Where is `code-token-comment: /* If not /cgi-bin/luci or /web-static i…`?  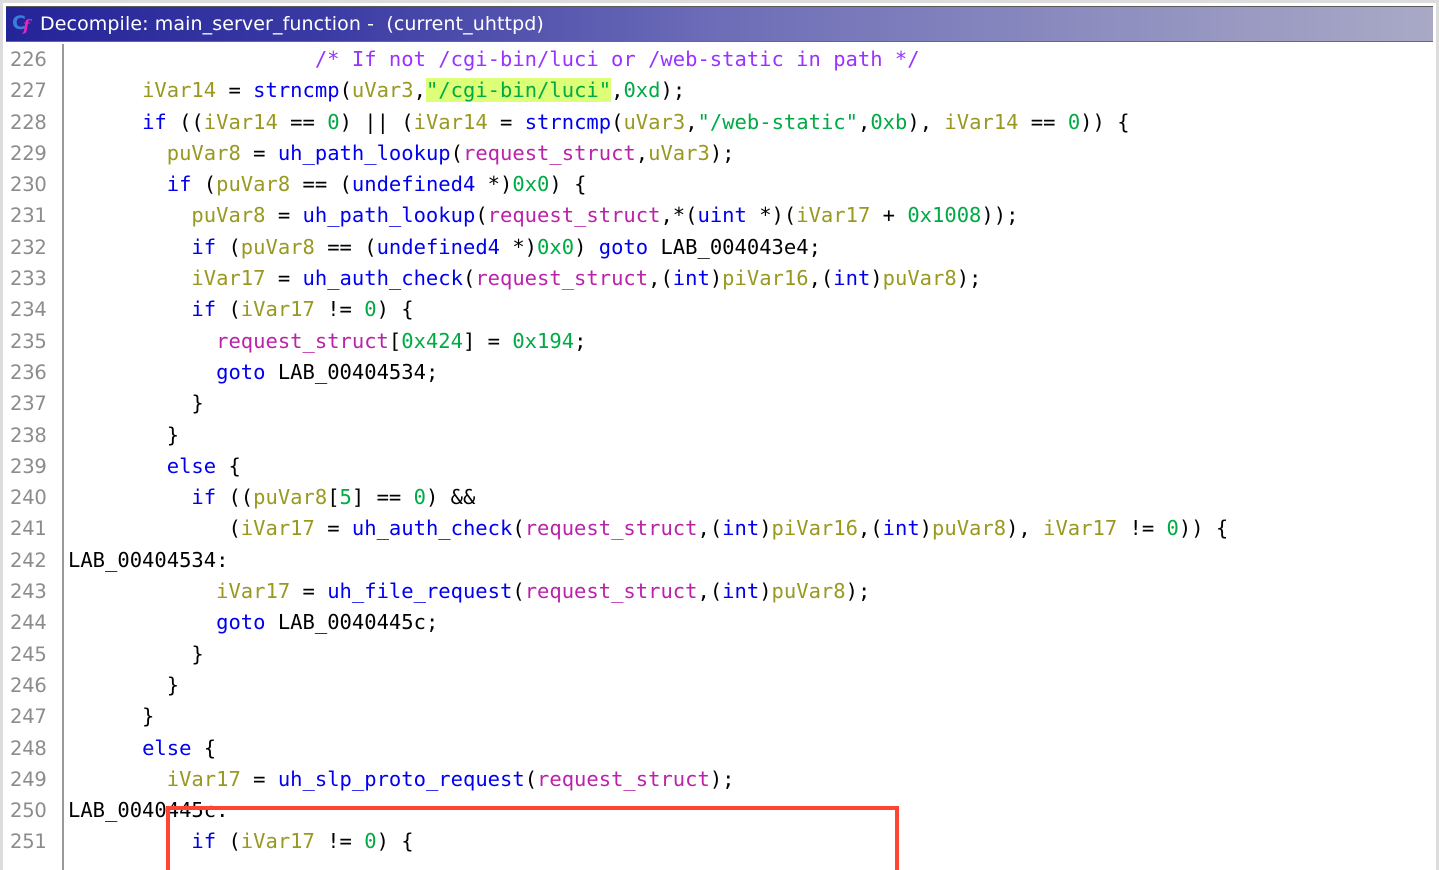 code-token-comment: /* If not /cgi-bin/luci or /web-static i… is located at coordinates (617, 59).